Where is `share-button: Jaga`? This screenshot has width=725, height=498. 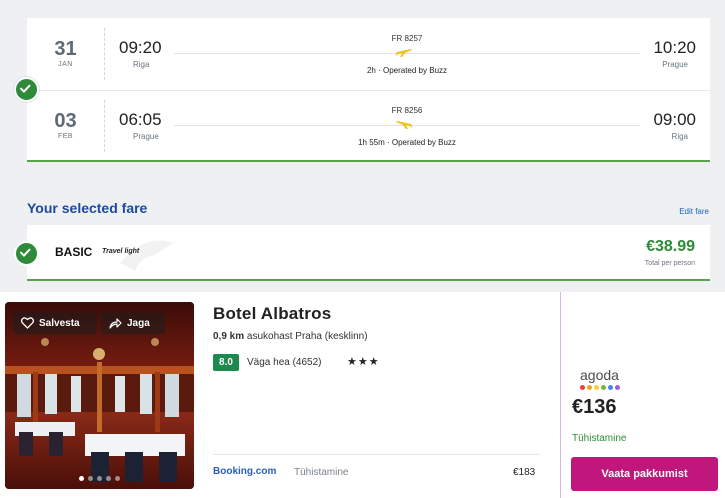
share-button: Jaga is located at coordinates (133, 323).